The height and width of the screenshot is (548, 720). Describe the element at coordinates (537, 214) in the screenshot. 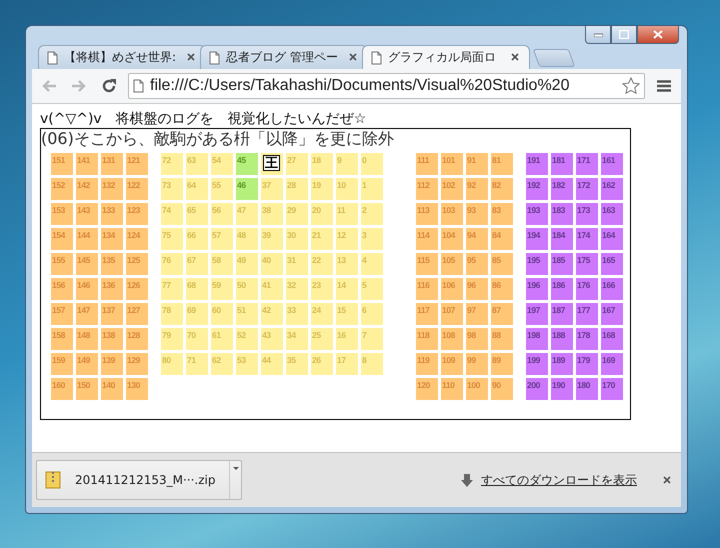

I see `board-square: 193` at that location.